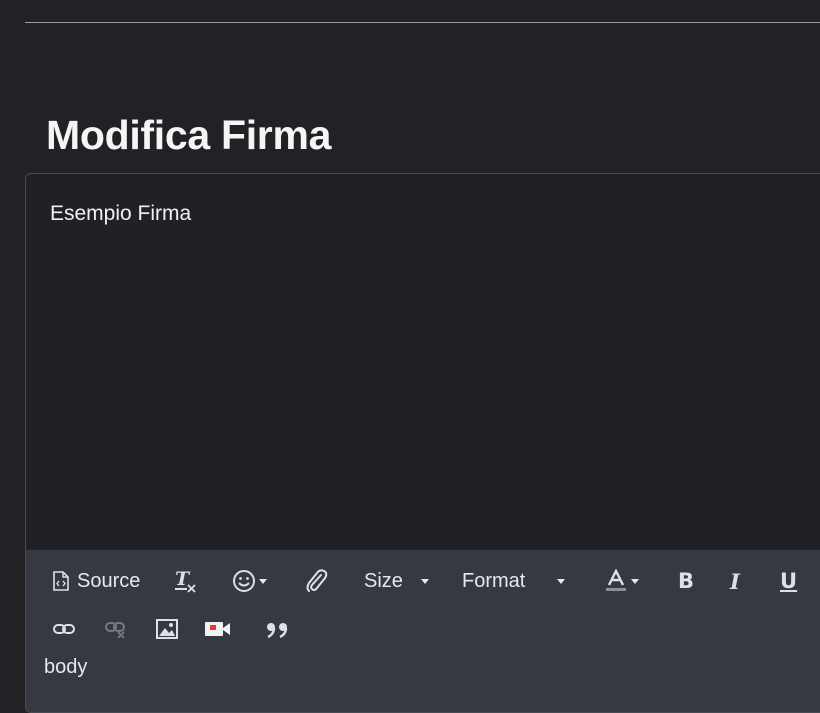 This screenshot has height=713, width=820. What do you see at coordinates (189, 135) in the screenshot?
I see `page-title: Modifica Firma` at bounding box center [189, 135].